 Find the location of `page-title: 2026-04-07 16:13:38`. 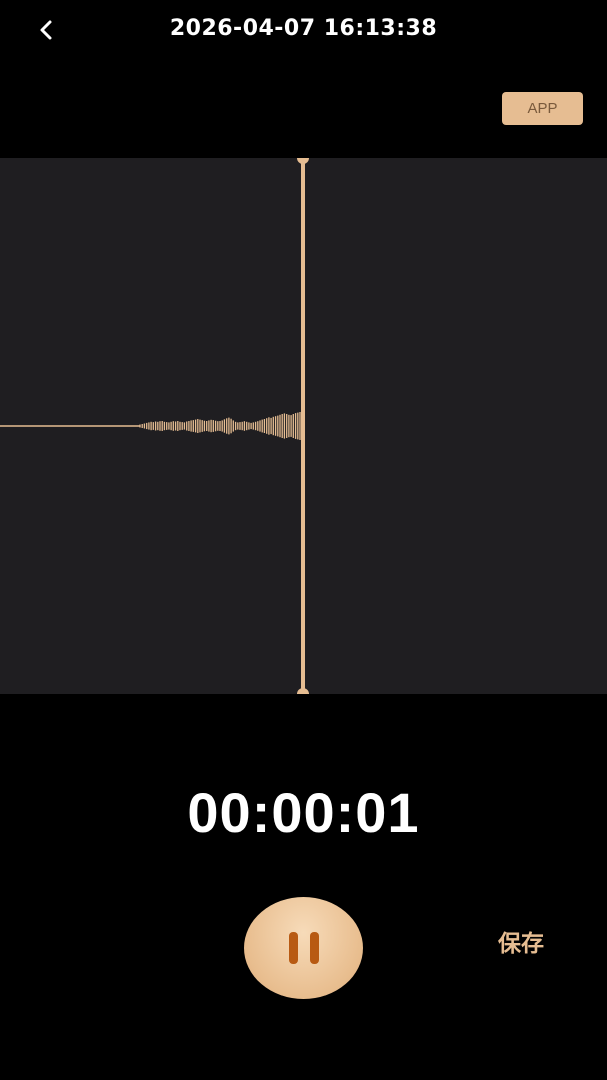

page-title: 2026-04-07 16:13:38 is located at coordinates (303, 28).